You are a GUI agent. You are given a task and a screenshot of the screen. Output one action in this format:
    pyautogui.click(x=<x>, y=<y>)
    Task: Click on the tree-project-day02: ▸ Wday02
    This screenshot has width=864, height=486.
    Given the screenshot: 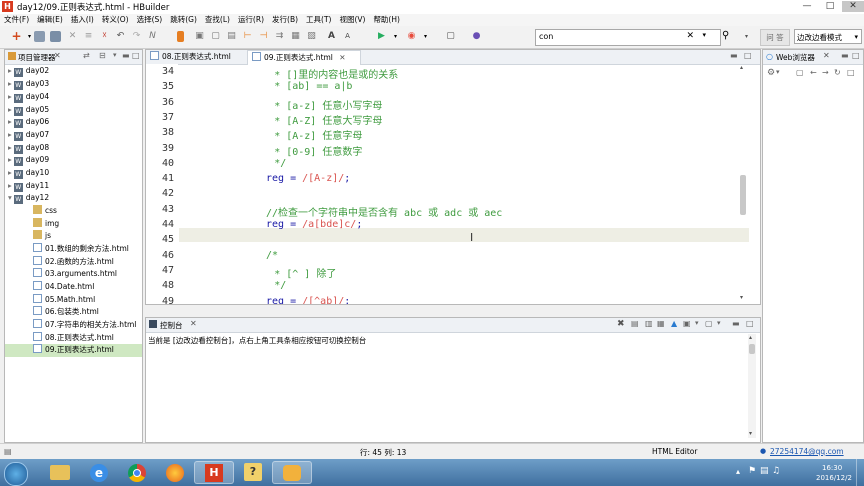 What is the action you would take?
    pyautogui.click(x=73, y=71)
    